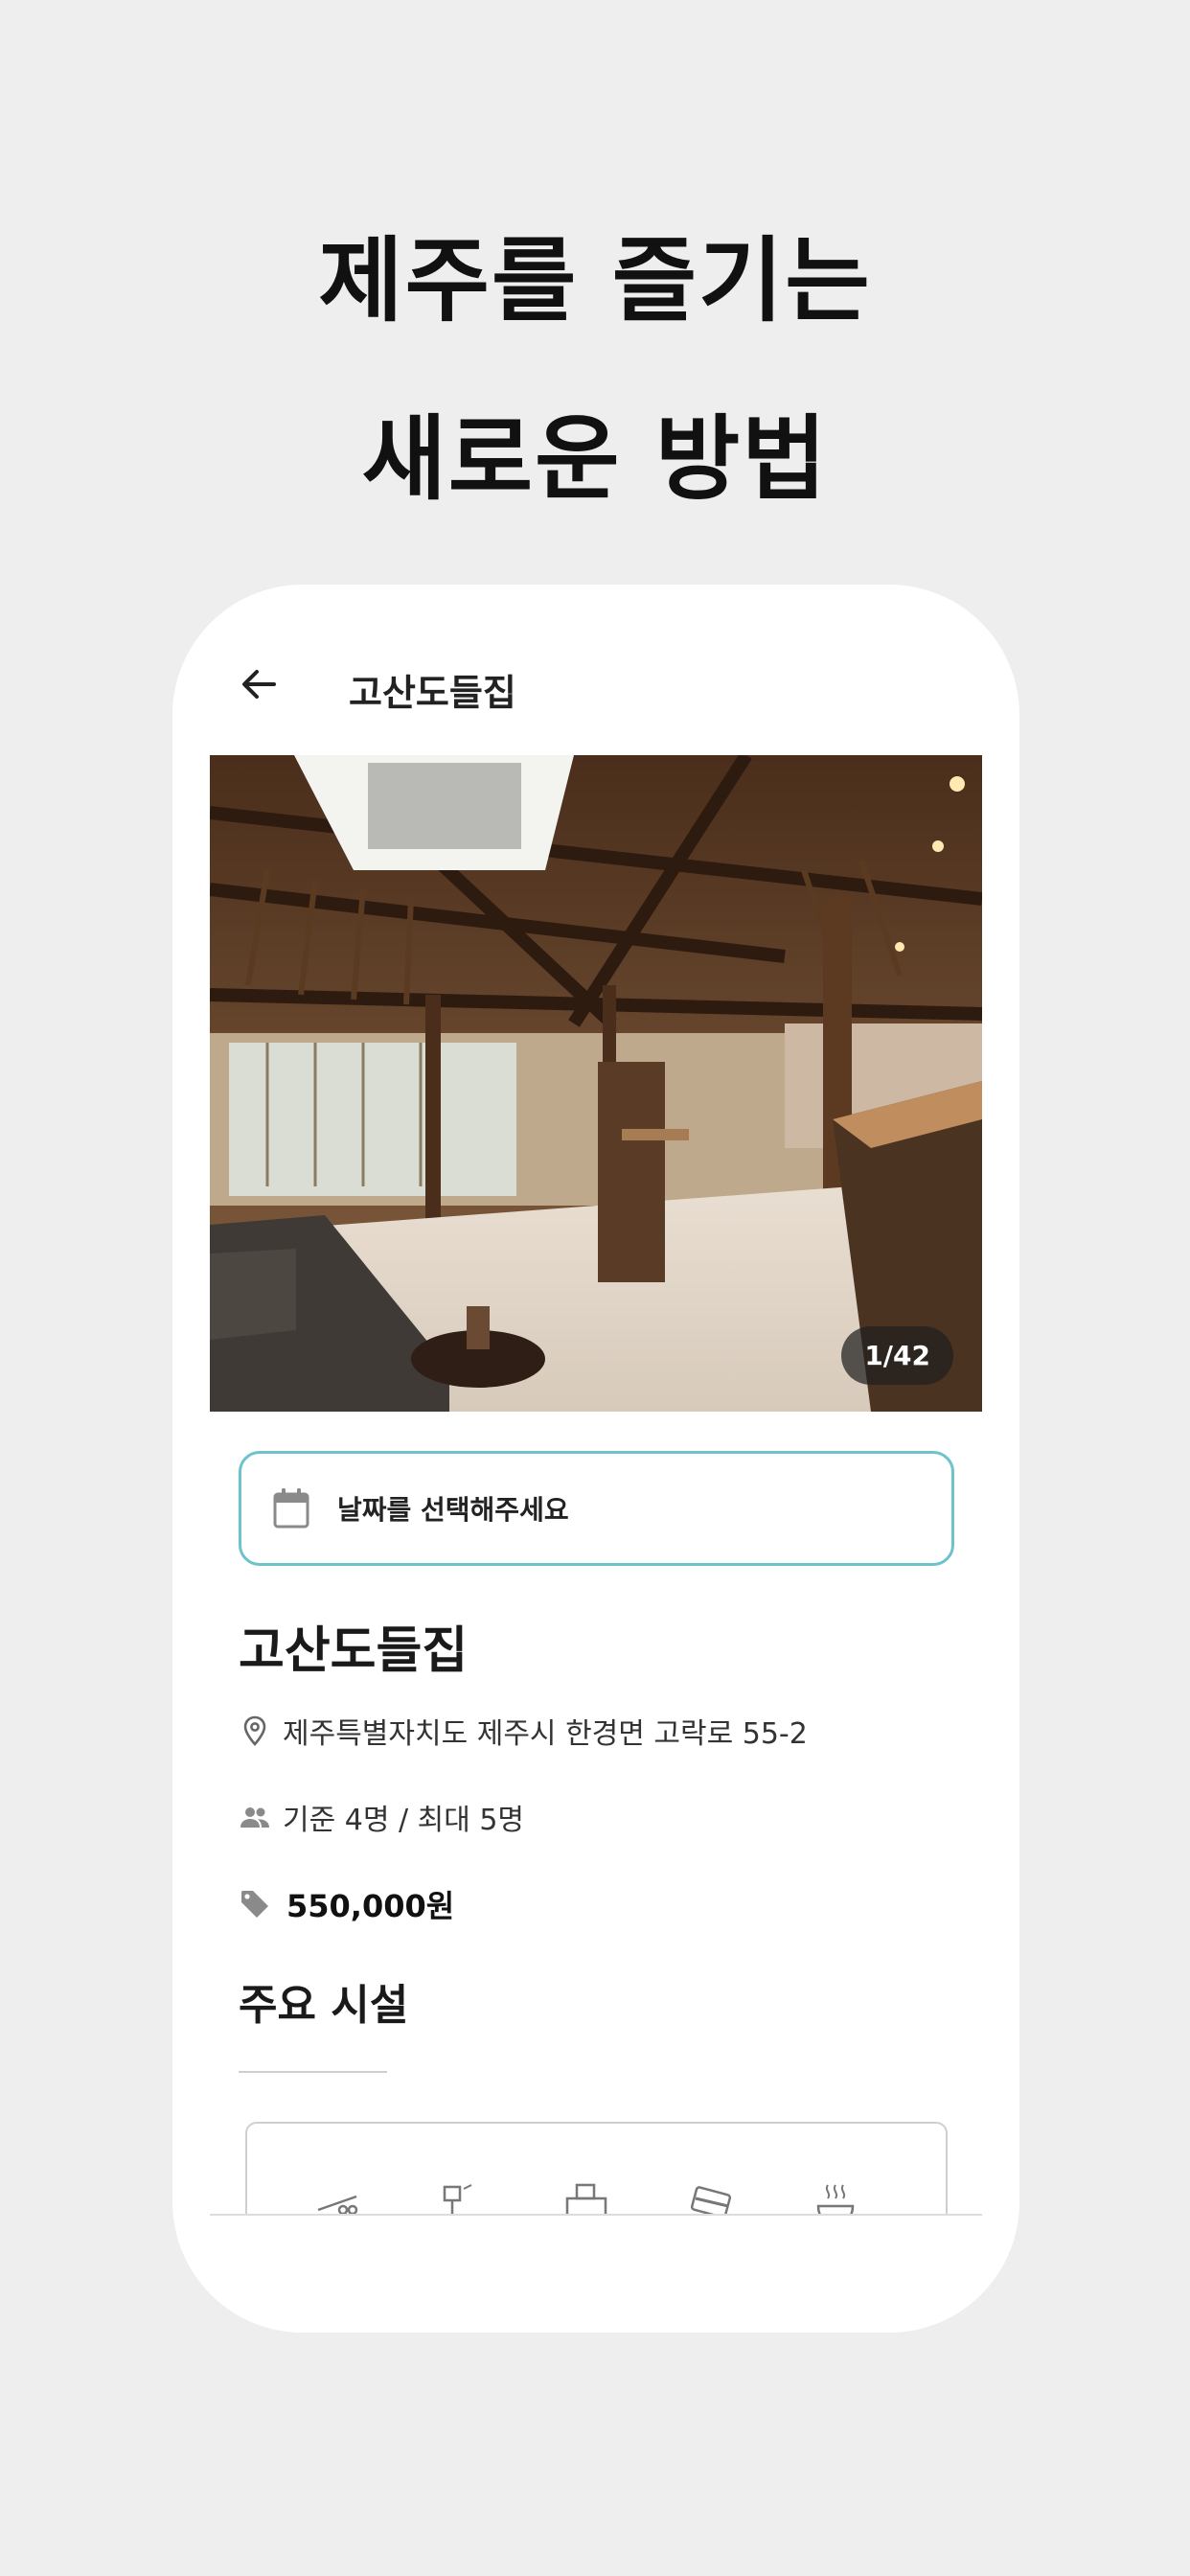 The height and width of the screenshot is (2576, 1190). I want to click on facilities-title: 주요 시설, so click(324, 2005).